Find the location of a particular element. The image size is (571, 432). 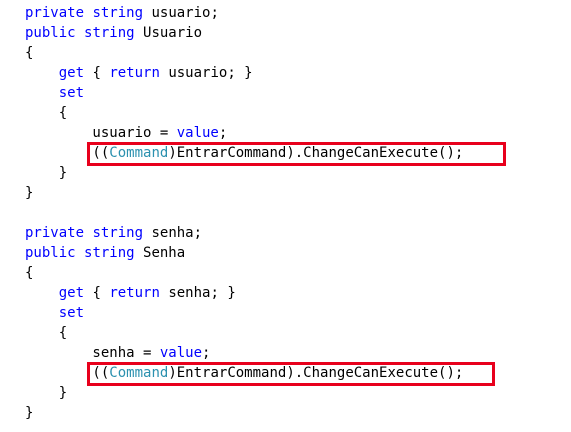

code-line: get { return usuario; } is located at coordinates (244, 73).